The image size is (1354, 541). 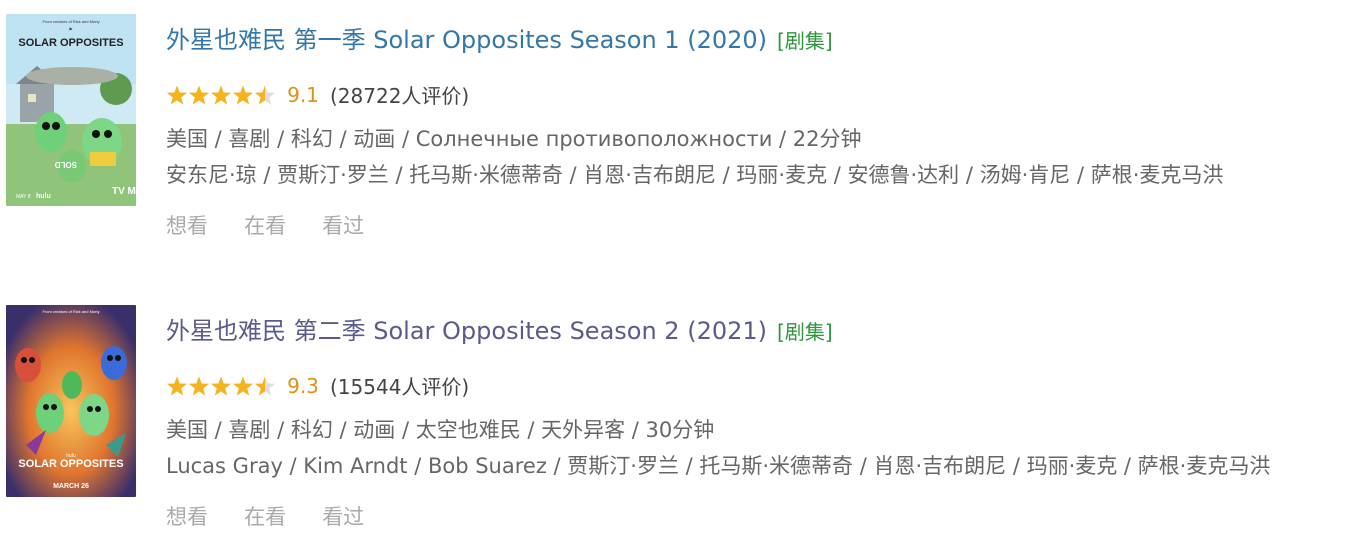 I want to click on rating-score: 9.1, so click(x=303, y=94).